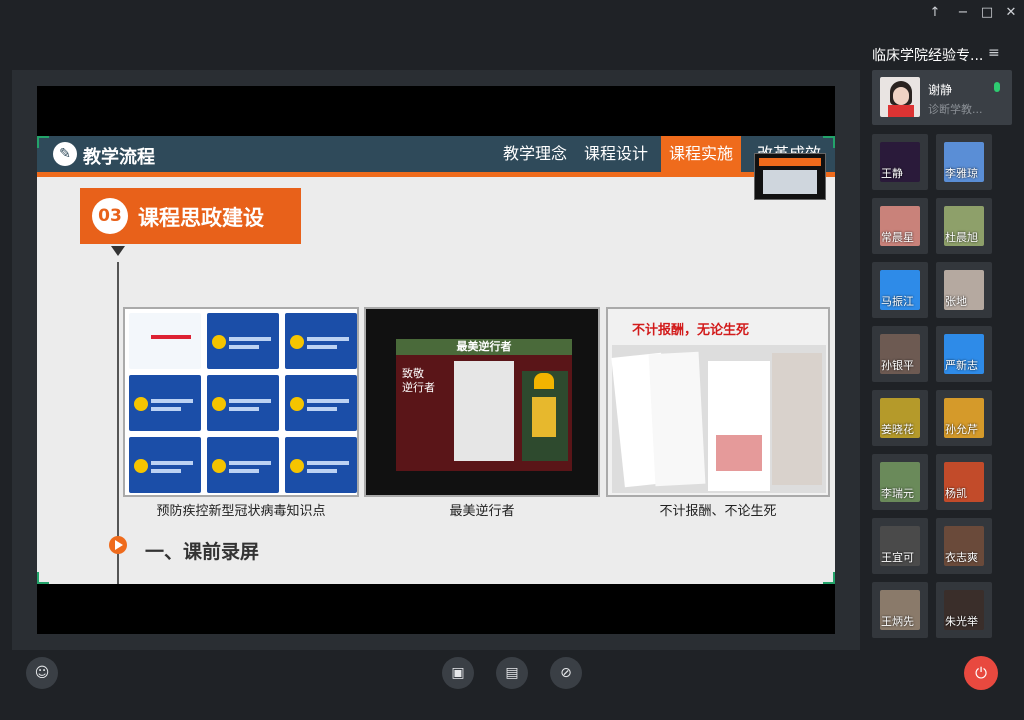 This screenshot has width=1024, height=720. I want to click on participant-tile: 常晨星, so click(900, 226).